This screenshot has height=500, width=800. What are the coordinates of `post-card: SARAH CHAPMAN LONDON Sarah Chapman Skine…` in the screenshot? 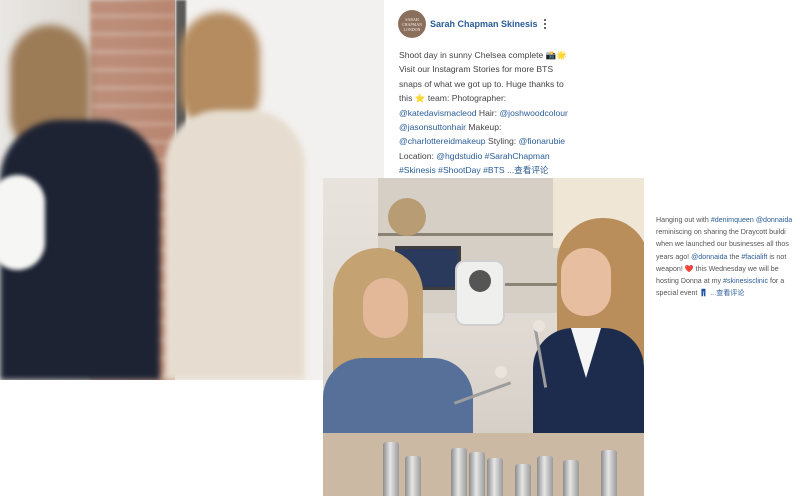 It's located at (490, 90).